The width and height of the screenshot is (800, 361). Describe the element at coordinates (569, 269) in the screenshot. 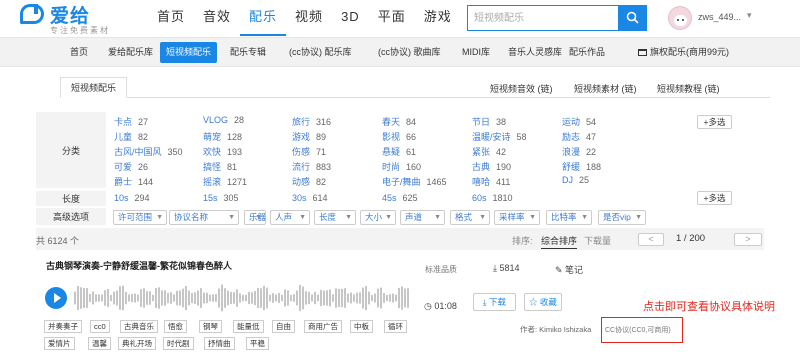

I see `note-link: ✎ 笔记` at that location.